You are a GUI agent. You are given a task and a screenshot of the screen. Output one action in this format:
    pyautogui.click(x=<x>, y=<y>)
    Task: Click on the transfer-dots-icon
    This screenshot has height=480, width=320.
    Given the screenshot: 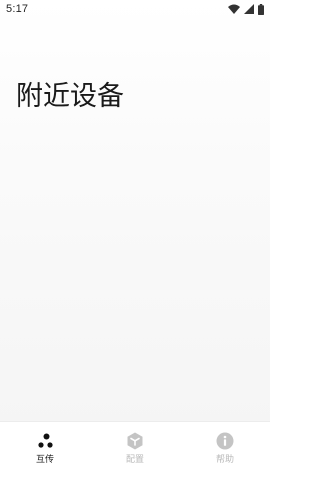 What is the action you would take?
    pyautogui.click(x=45, y=441)
    